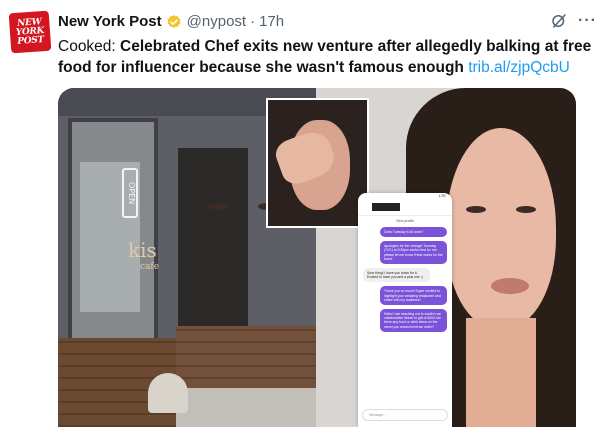 Image resolution: width=611 pixels, height=427 pixels. What do you see at coordinates (573, 21) in the screenshot?
I see `top-actions: ···` at bounding box center [573, 21].